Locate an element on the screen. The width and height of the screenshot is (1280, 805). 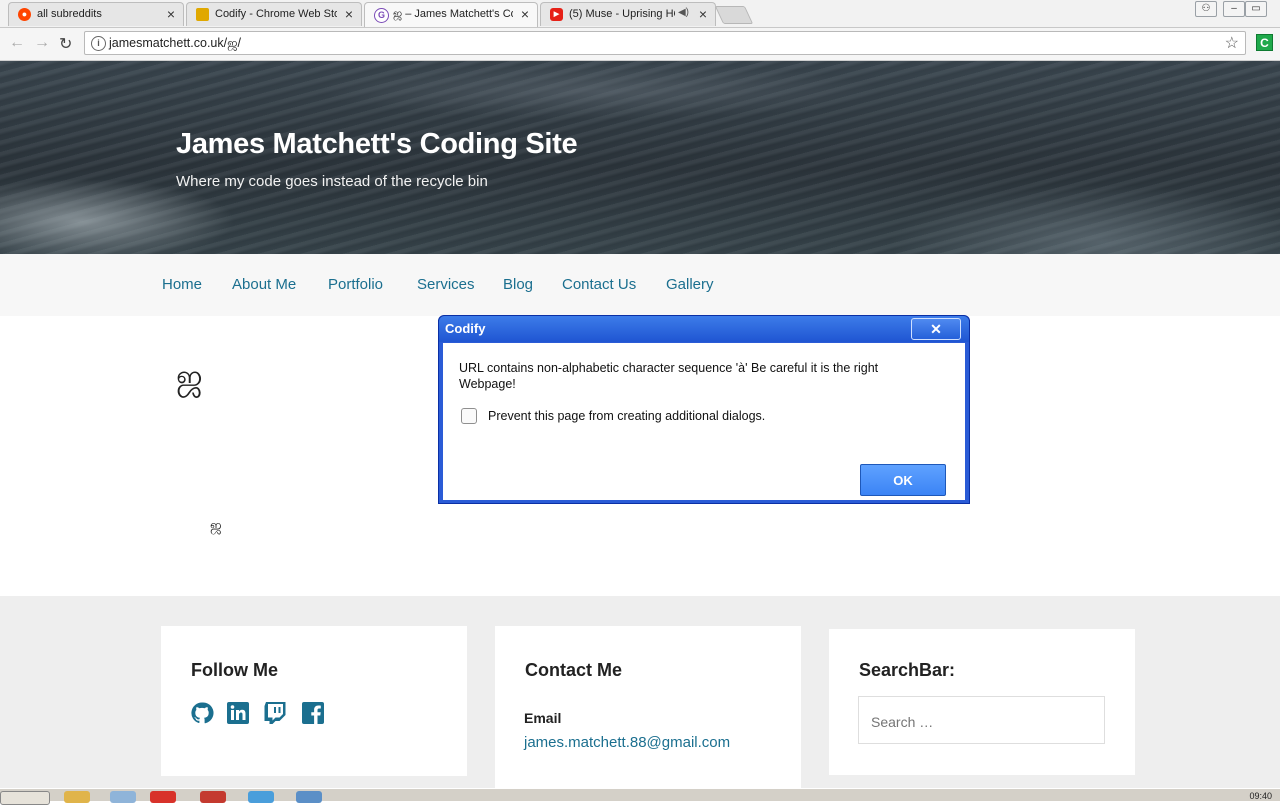
minimize-button: – is located at coordinates (1234, 9).